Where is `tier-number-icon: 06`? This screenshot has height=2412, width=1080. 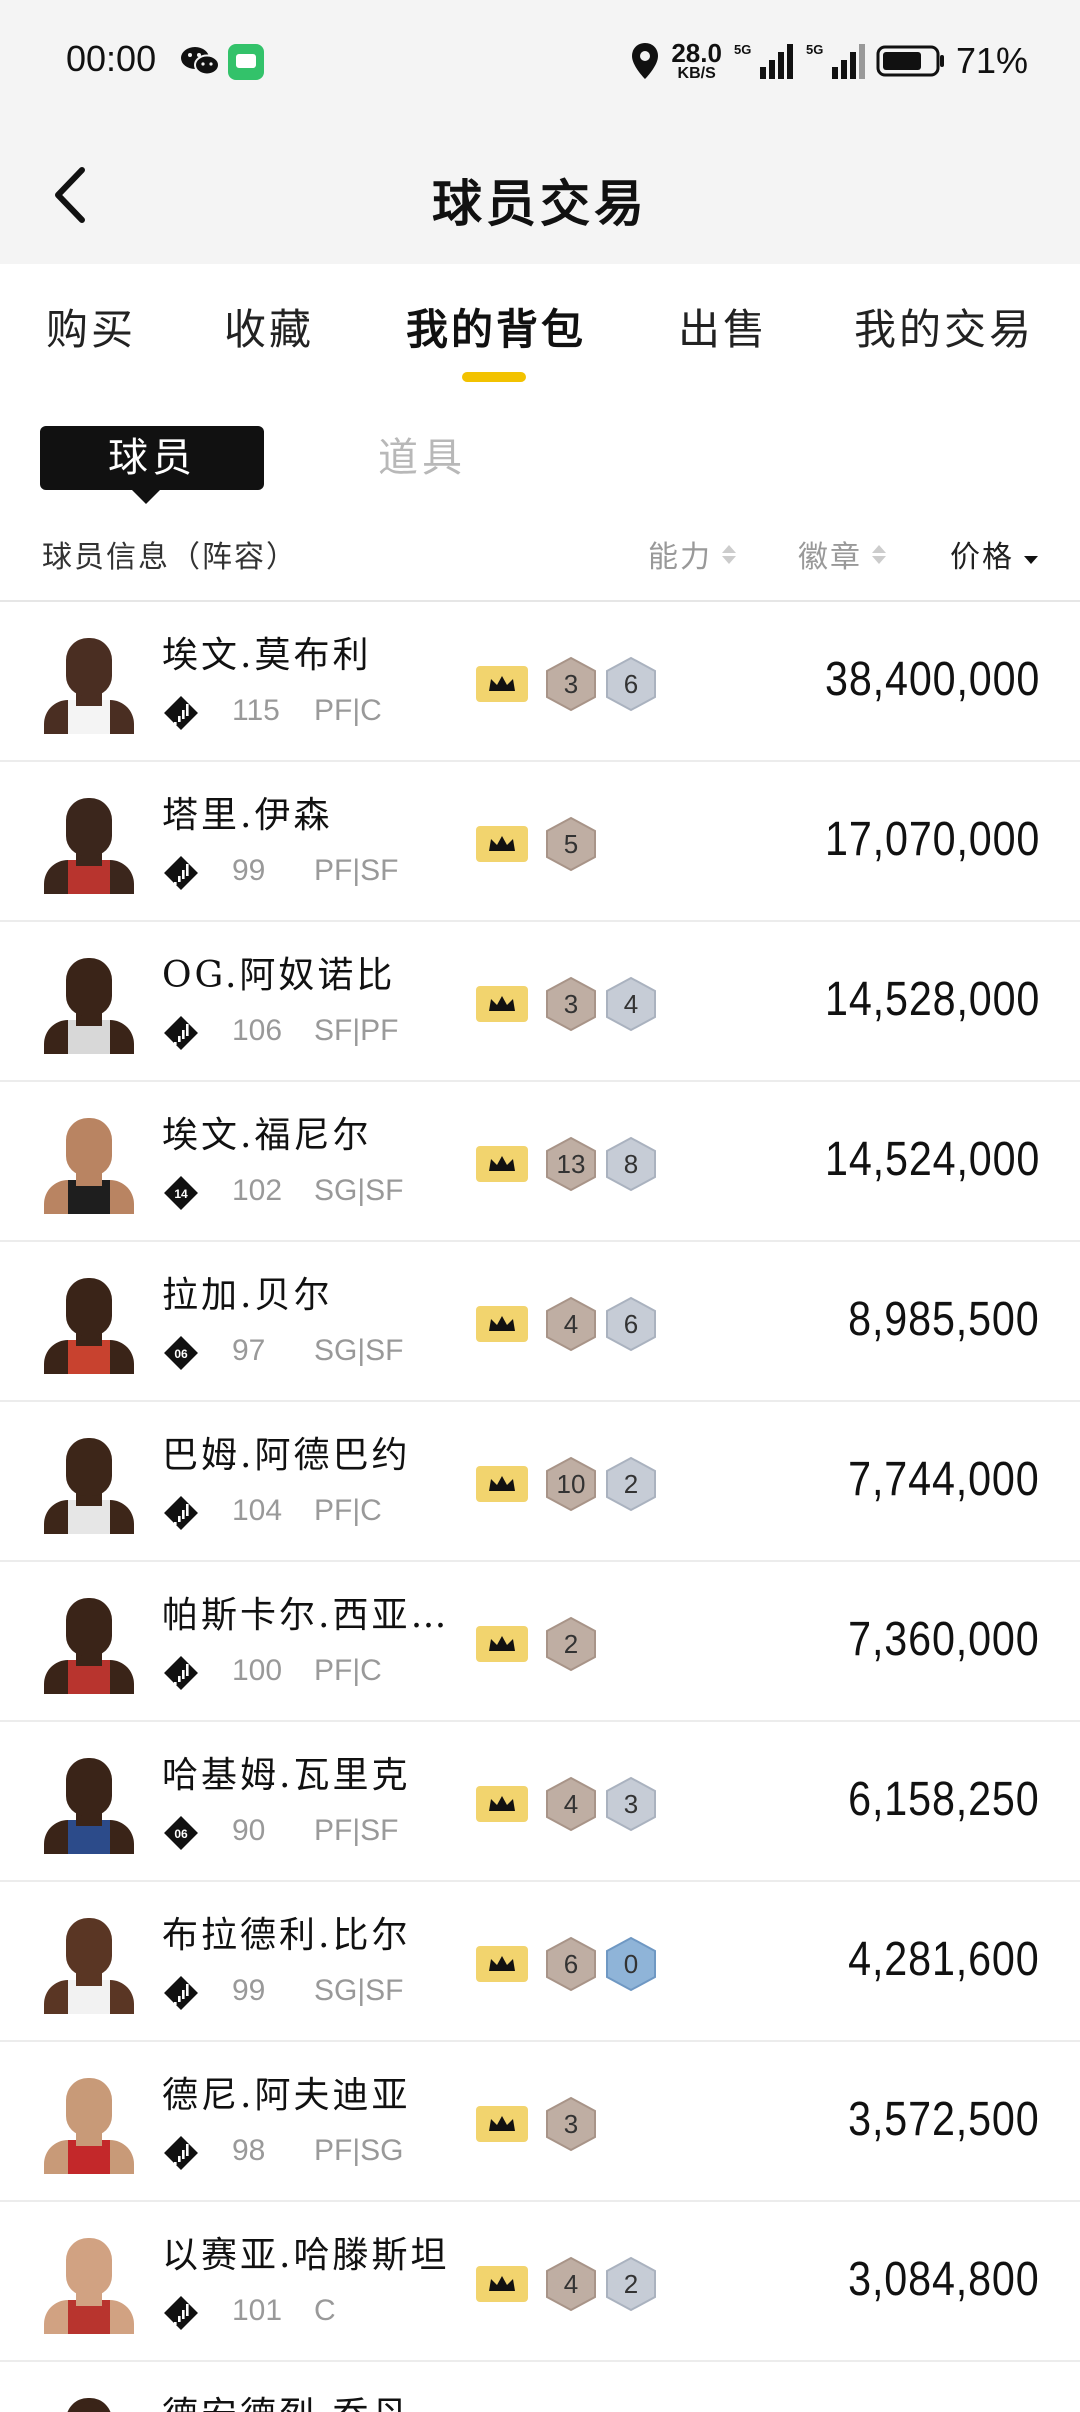 tier-number-icon: 06 is located at coordinates (181, 1353).